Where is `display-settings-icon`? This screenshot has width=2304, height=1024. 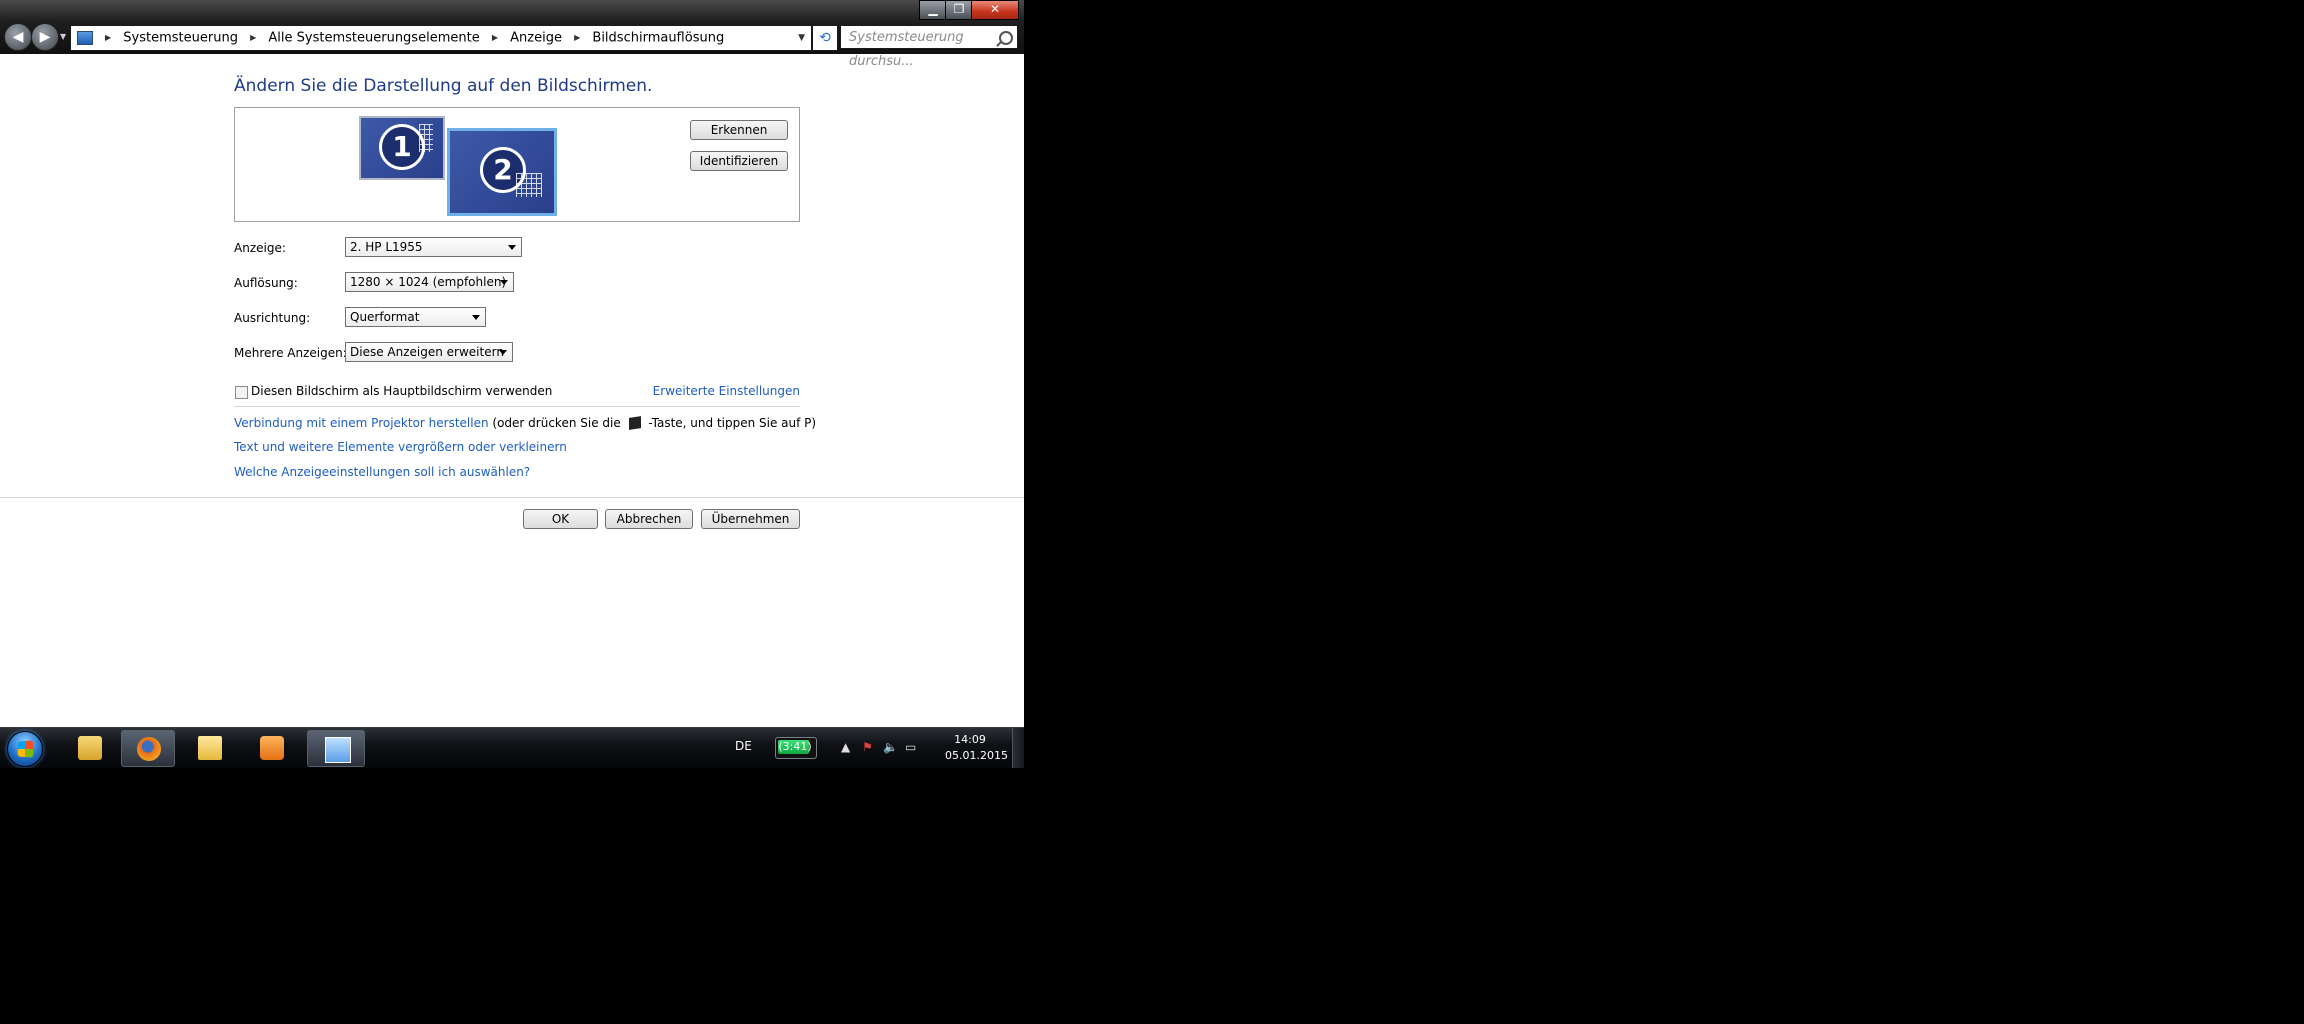
display-settings-icon is located at coordinates (338, 750).